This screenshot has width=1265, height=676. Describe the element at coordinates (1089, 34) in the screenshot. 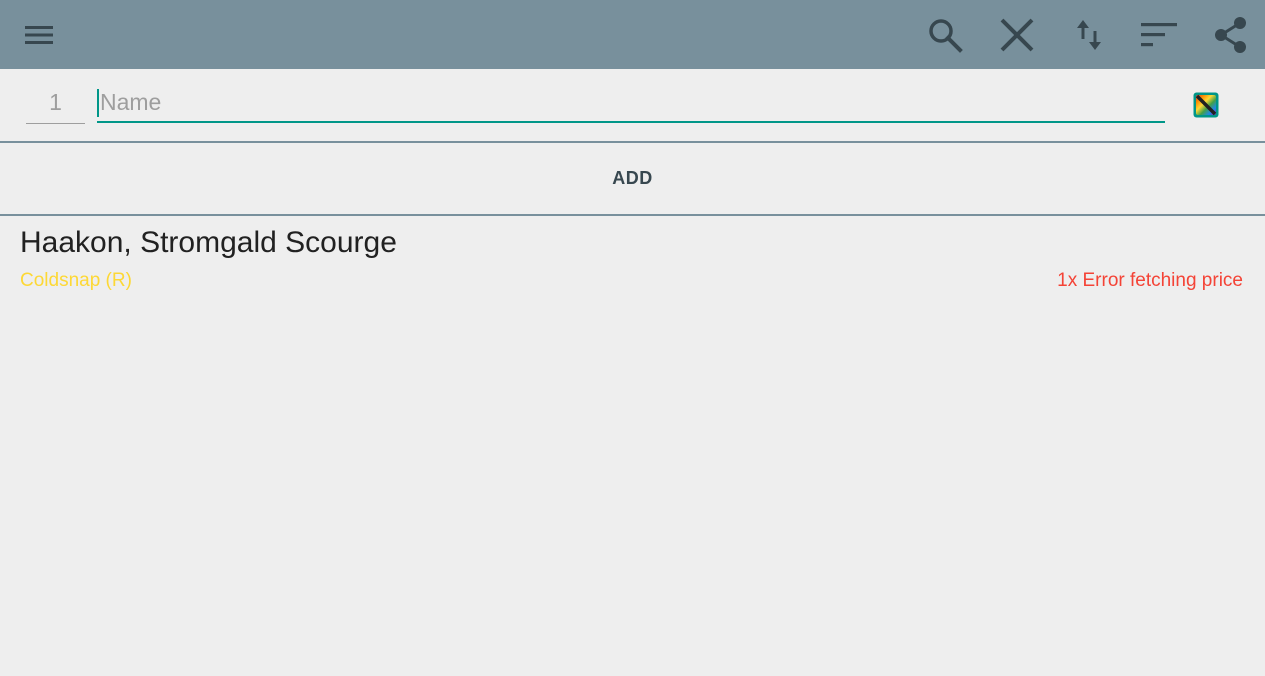

I see `swap-vert-icon` at that location.